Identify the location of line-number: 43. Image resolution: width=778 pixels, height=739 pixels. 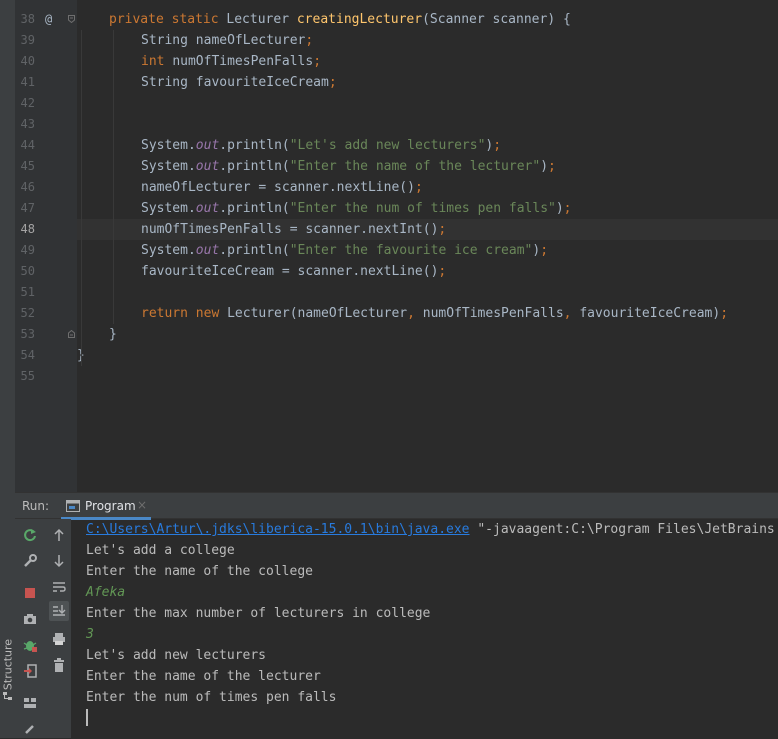
(27, 124).